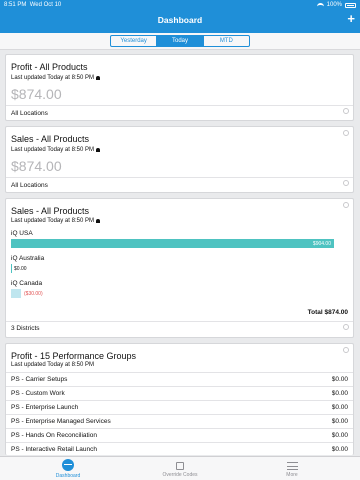  I want to click on tab-label: Dashboard, so click(68, 476).